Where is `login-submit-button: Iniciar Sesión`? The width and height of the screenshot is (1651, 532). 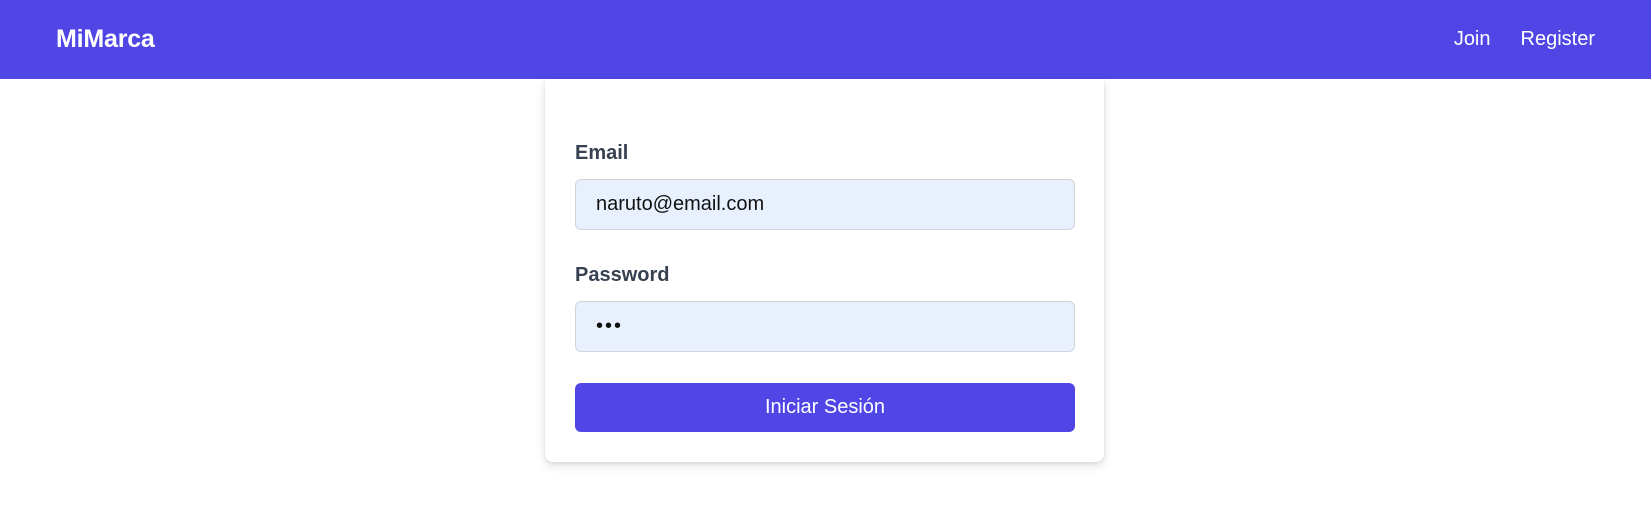
login-submit-button: Iniciar Sesión is located at coordinates (825, 407).